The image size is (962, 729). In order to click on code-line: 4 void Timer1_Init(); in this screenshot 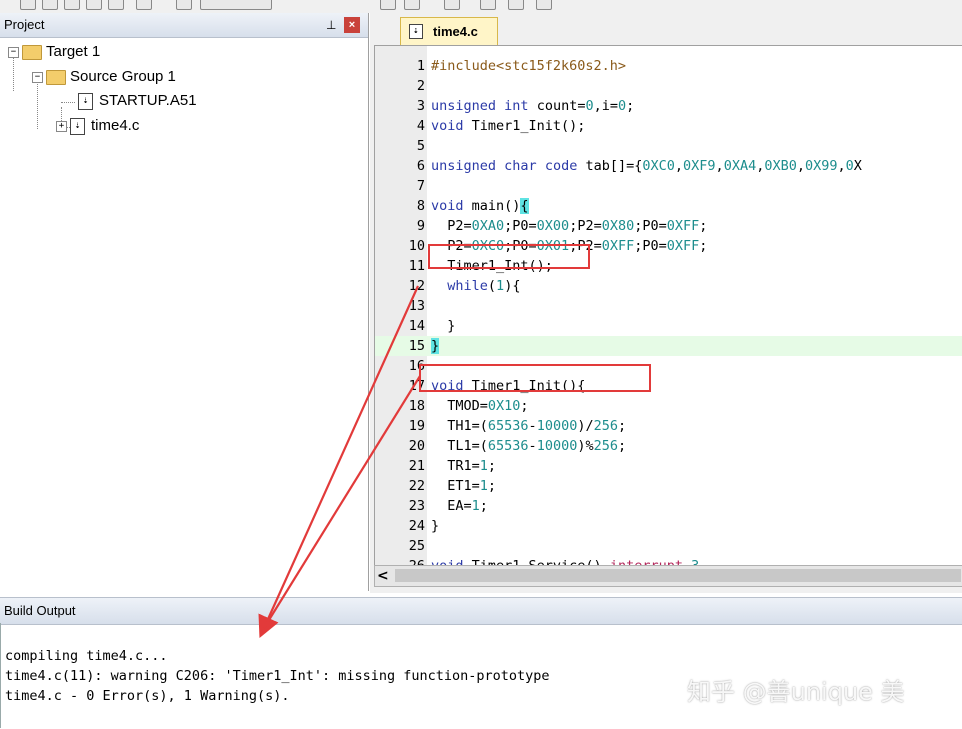, I will do `click(668, 126)`.